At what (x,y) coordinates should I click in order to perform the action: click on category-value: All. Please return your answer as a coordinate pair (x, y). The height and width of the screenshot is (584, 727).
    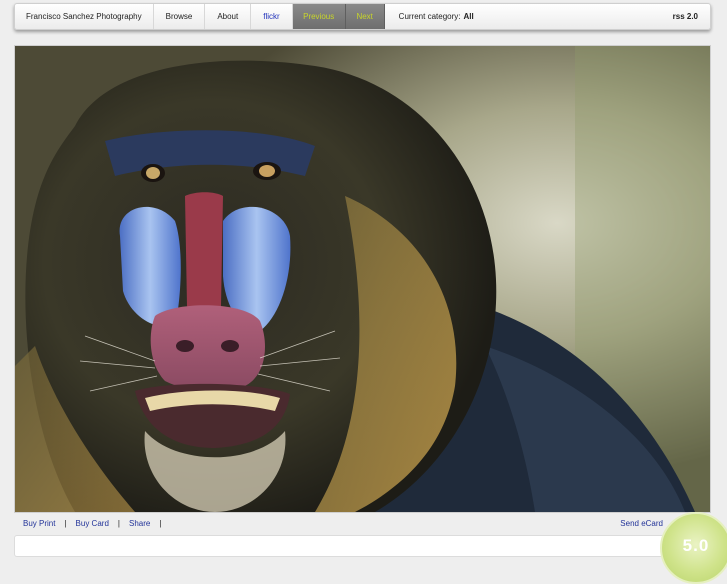
    Looking at the image, I should click on (468, 16).